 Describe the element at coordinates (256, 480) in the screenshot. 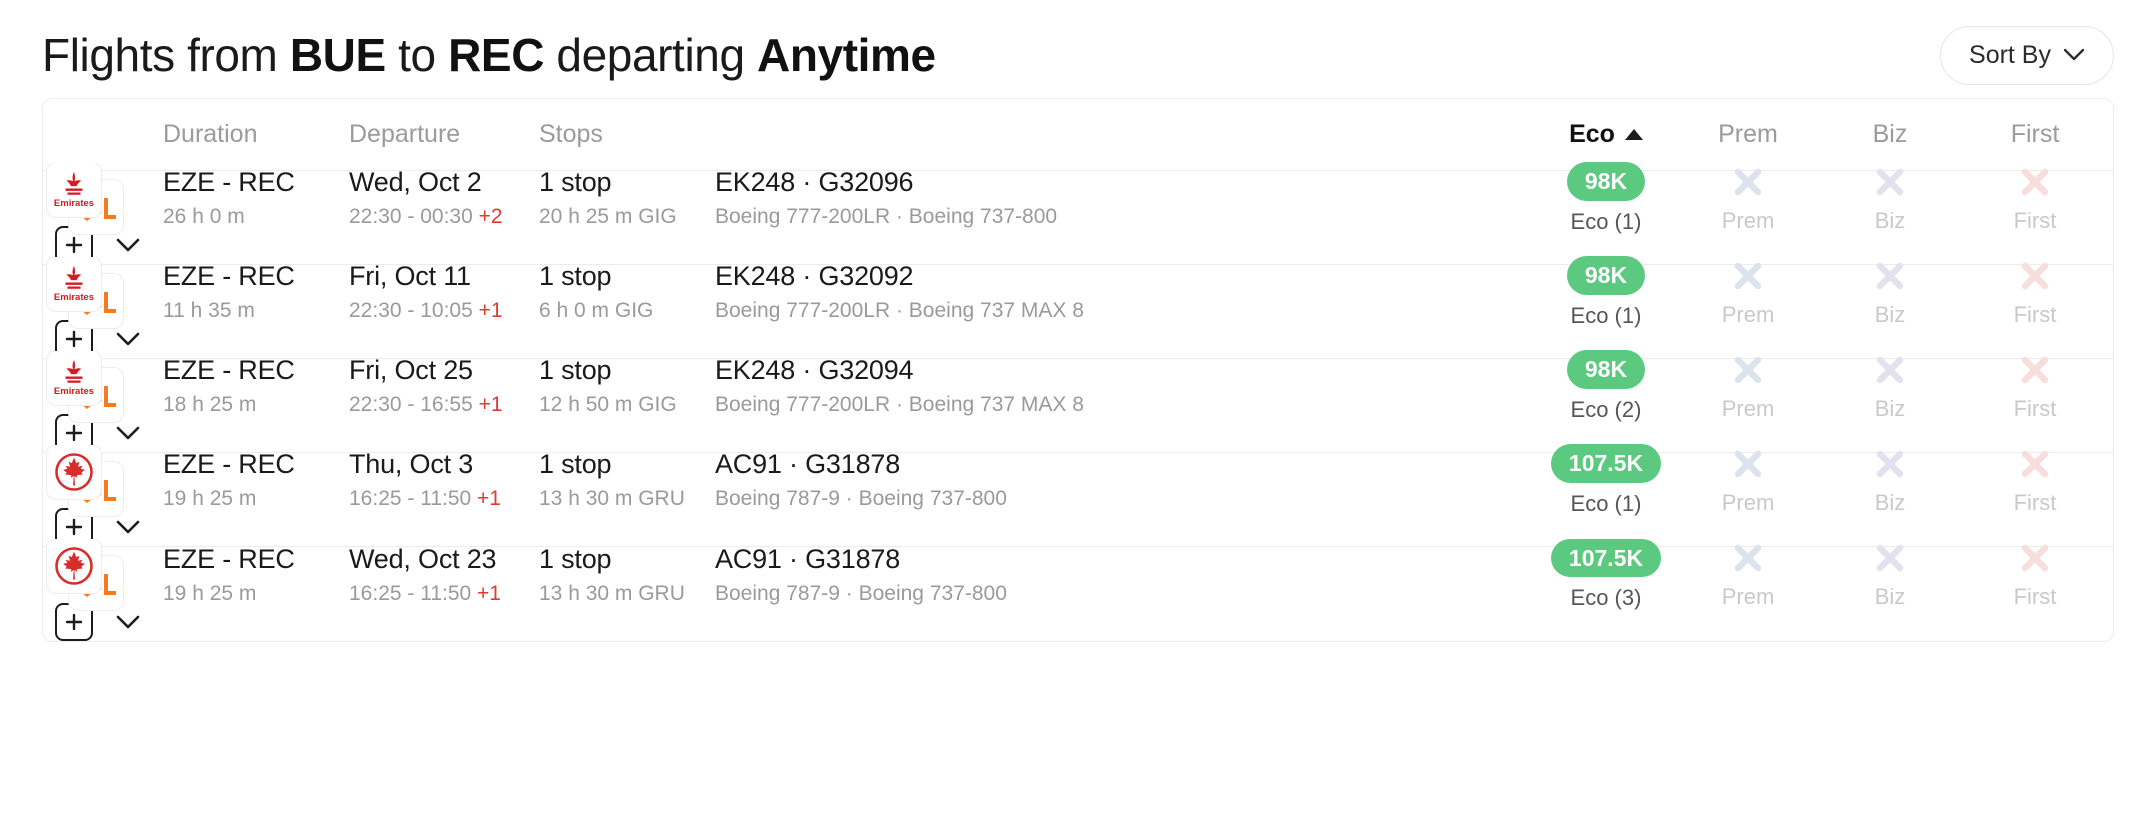

I see `route-duration-cell: EZE - REC 19 h 25 m` at that location.